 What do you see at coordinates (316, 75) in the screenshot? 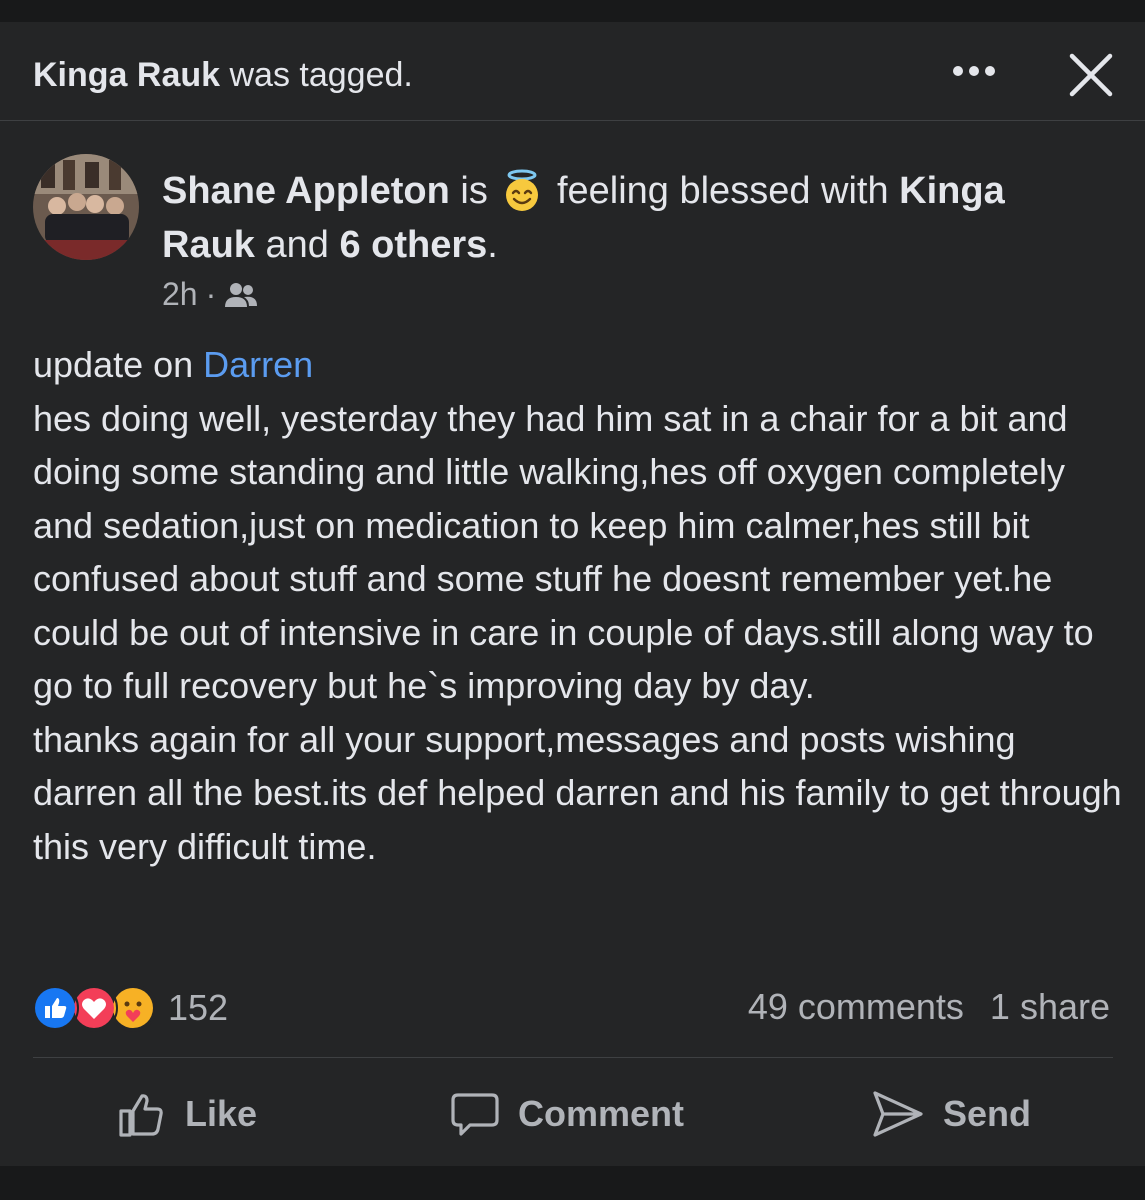
I see `tagged-suffix: was tagged.` at bounding box center [316, 75].